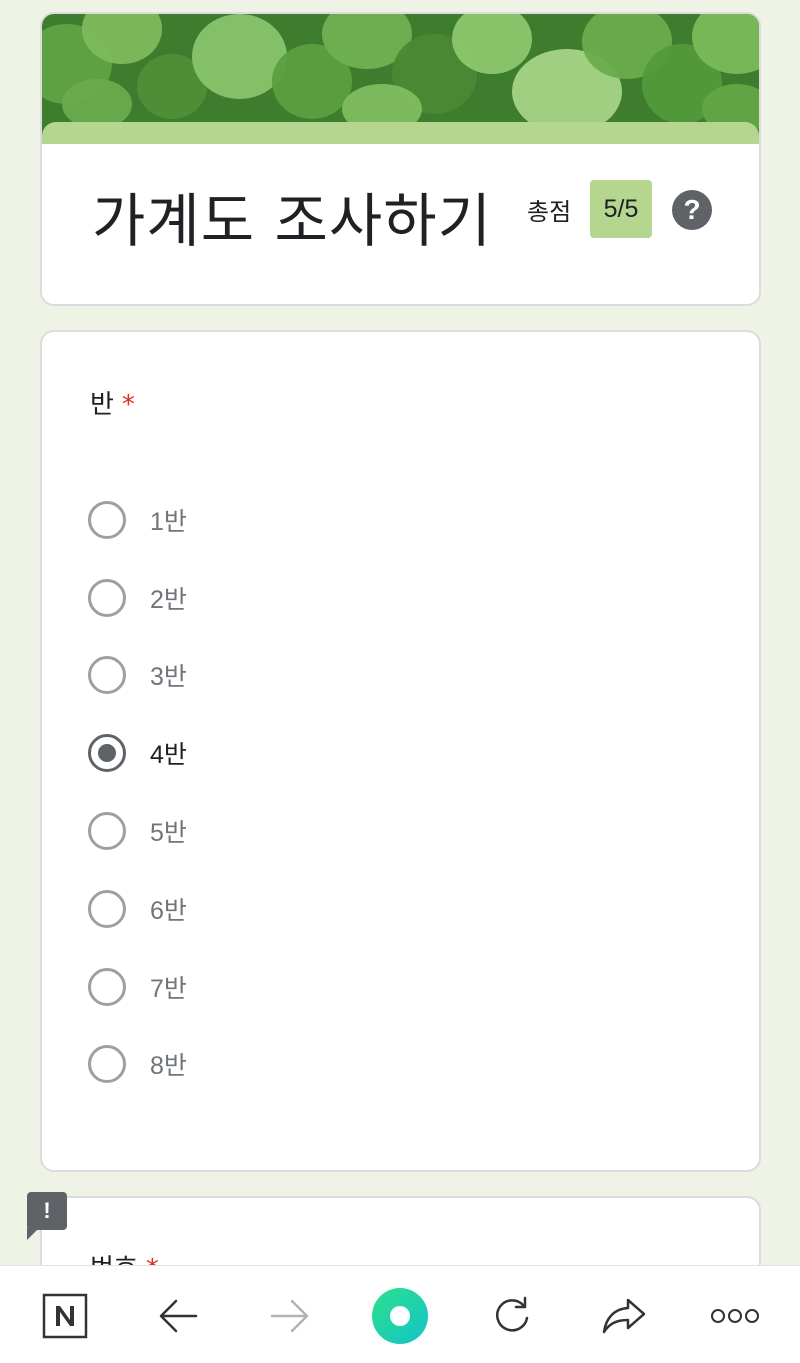 Image resolution: width=800 pixels, height=1363 pixels. I want to click on radio-option-8: 8반, so click(288, 1064).